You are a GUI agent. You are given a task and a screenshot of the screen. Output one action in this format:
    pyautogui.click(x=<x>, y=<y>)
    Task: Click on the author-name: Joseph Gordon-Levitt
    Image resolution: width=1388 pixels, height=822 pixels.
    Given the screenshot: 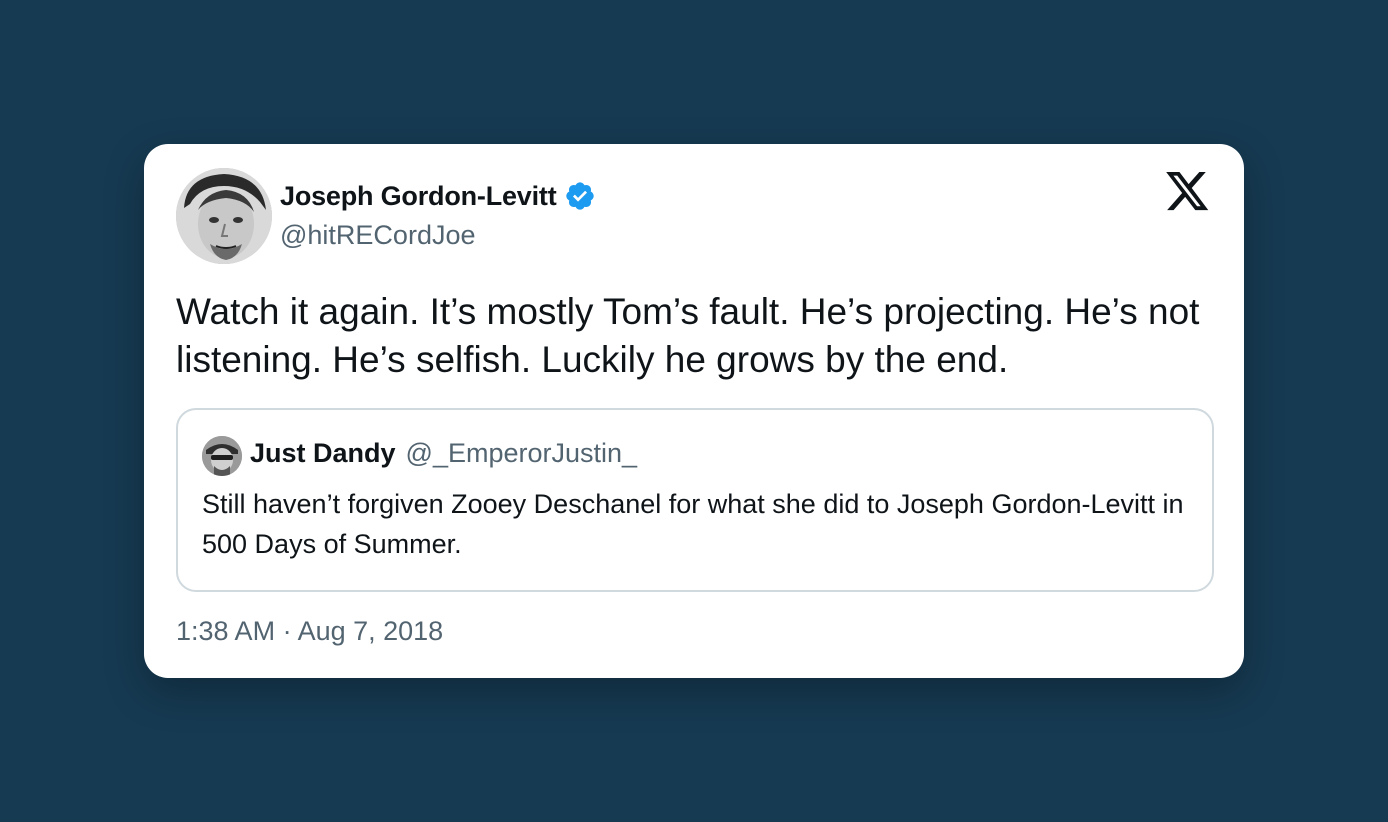 What is the action you would take?
    pyautogui.click(x=418, y=196)
    